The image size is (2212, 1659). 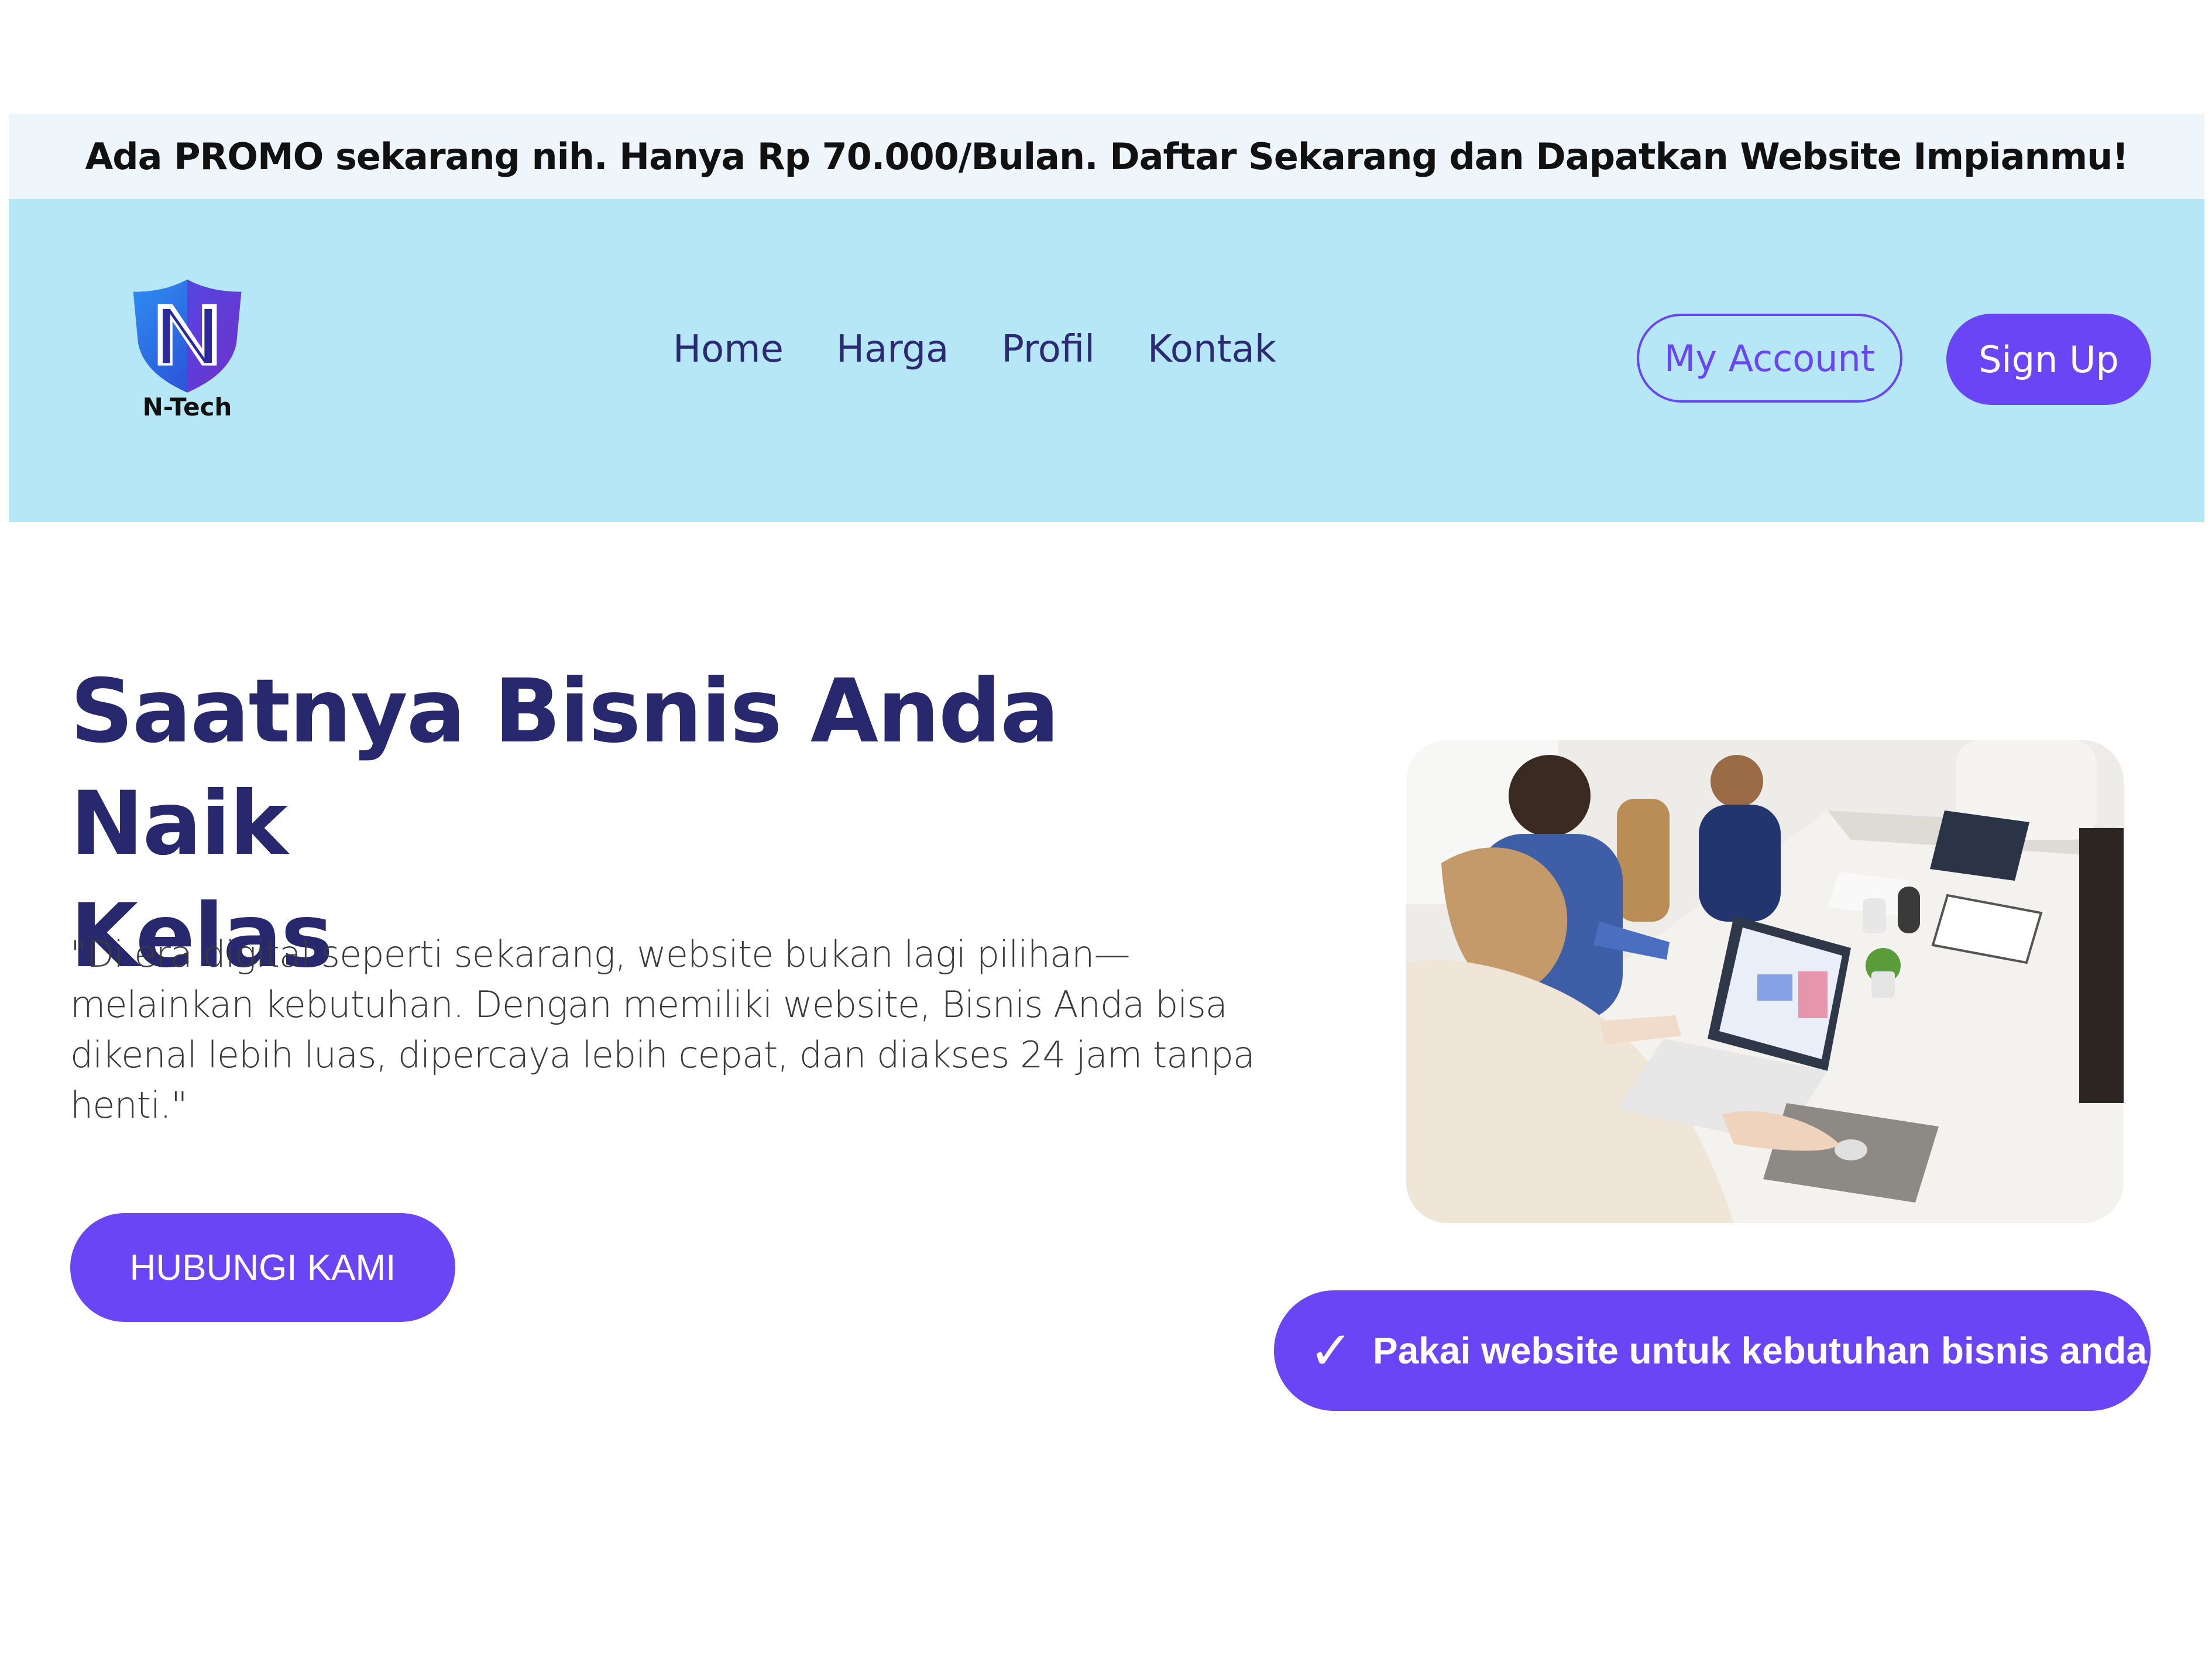 What do you see at coordinates (564, 768) in the screenshot?
I see `hero-title-line1: Saatnya Bisnis Anda Naik` at bounding box center [564, 768].